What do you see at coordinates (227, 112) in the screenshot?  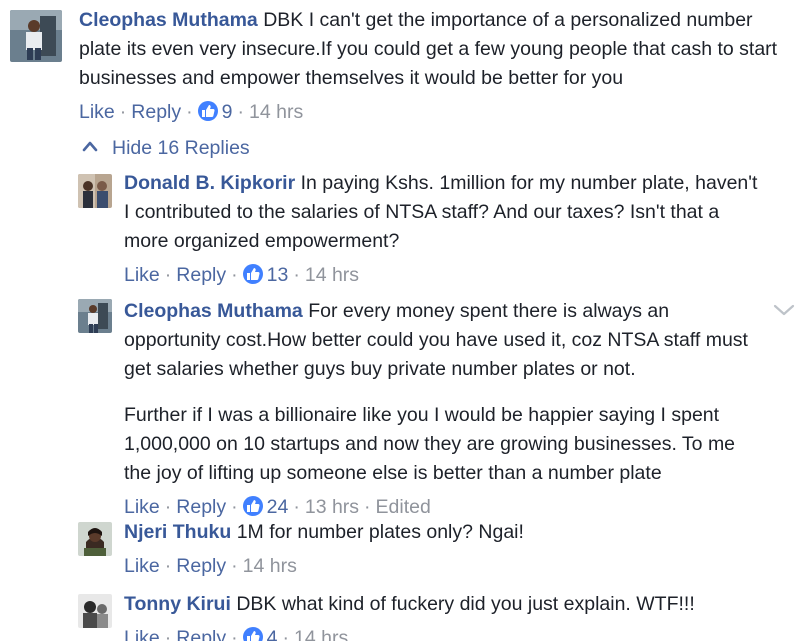 I see `reaction-count: 9` at bounding box center [227, 112].